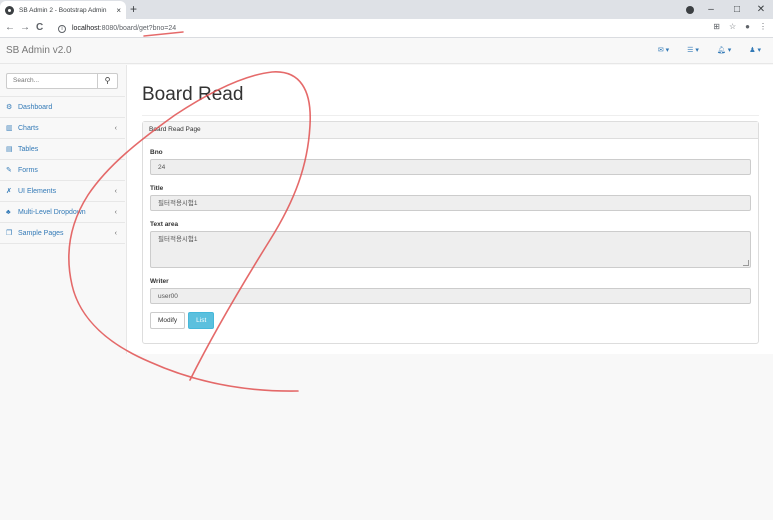 The height and width of the screenshot is (520, 773). Describe the element at coordinates (732, 26) in the screenshot. I see `bookmark-star-icon: ☆` at that location.